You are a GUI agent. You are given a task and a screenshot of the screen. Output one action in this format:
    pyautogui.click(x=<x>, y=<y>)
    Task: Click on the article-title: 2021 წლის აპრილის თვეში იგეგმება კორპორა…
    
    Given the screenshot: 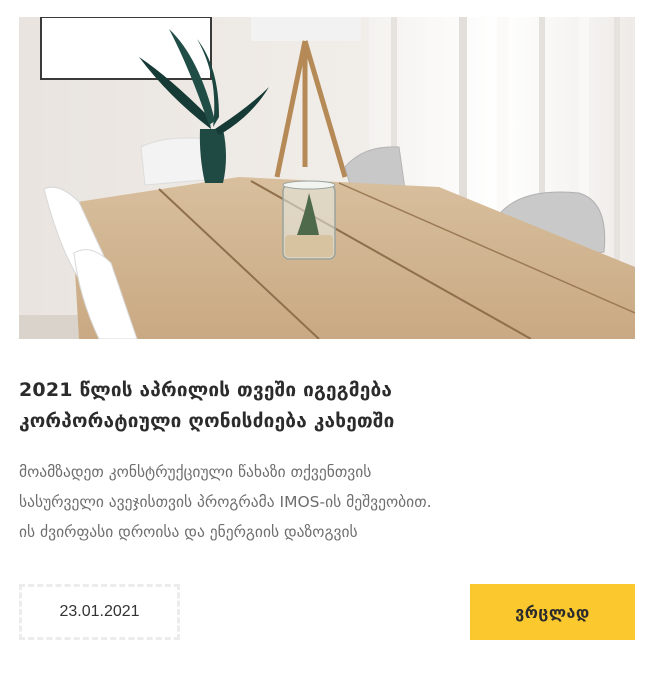 What is the action you would take?
    pyautogui.click(x=327, y=406)
    